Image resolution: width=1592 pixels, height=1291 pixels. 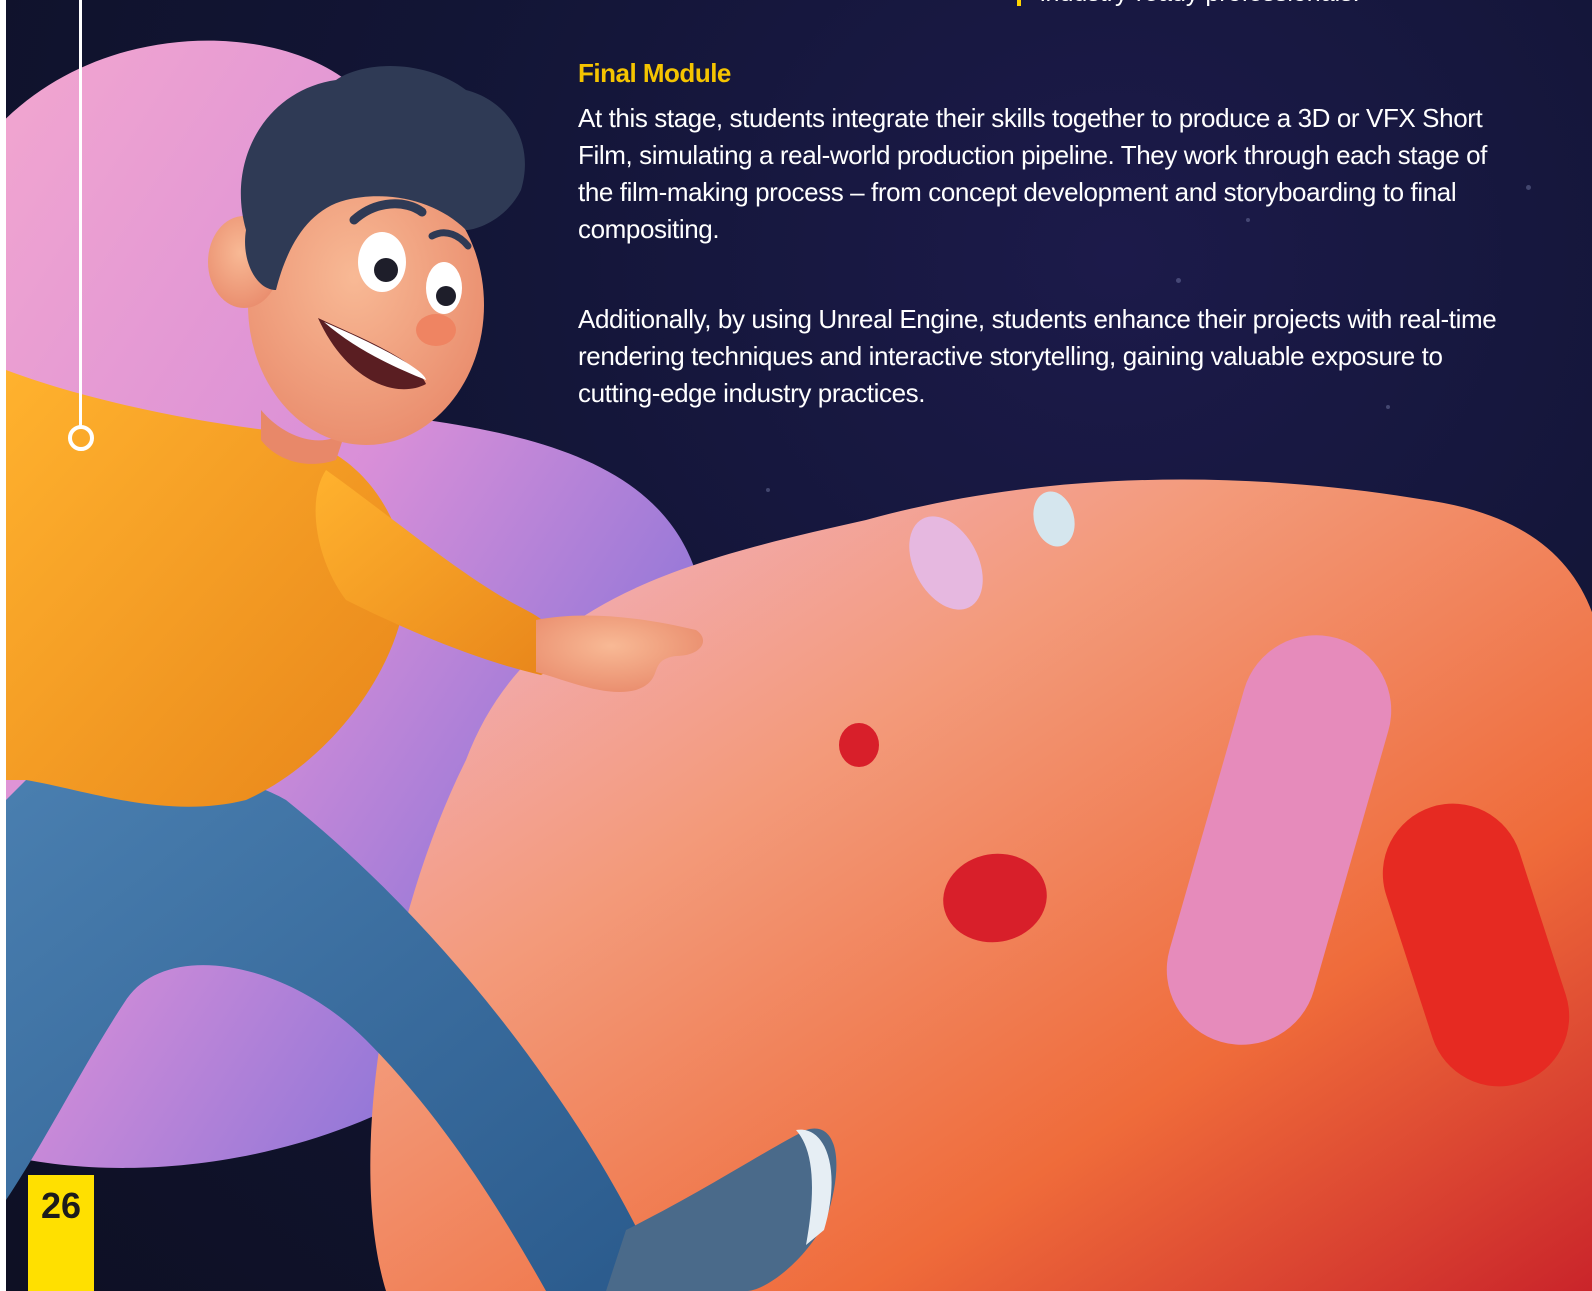 What do you see at coordinates (1019, 3) in the screenshot?
I see `previous-bullet-marker` at bounding box center [1019, 3].